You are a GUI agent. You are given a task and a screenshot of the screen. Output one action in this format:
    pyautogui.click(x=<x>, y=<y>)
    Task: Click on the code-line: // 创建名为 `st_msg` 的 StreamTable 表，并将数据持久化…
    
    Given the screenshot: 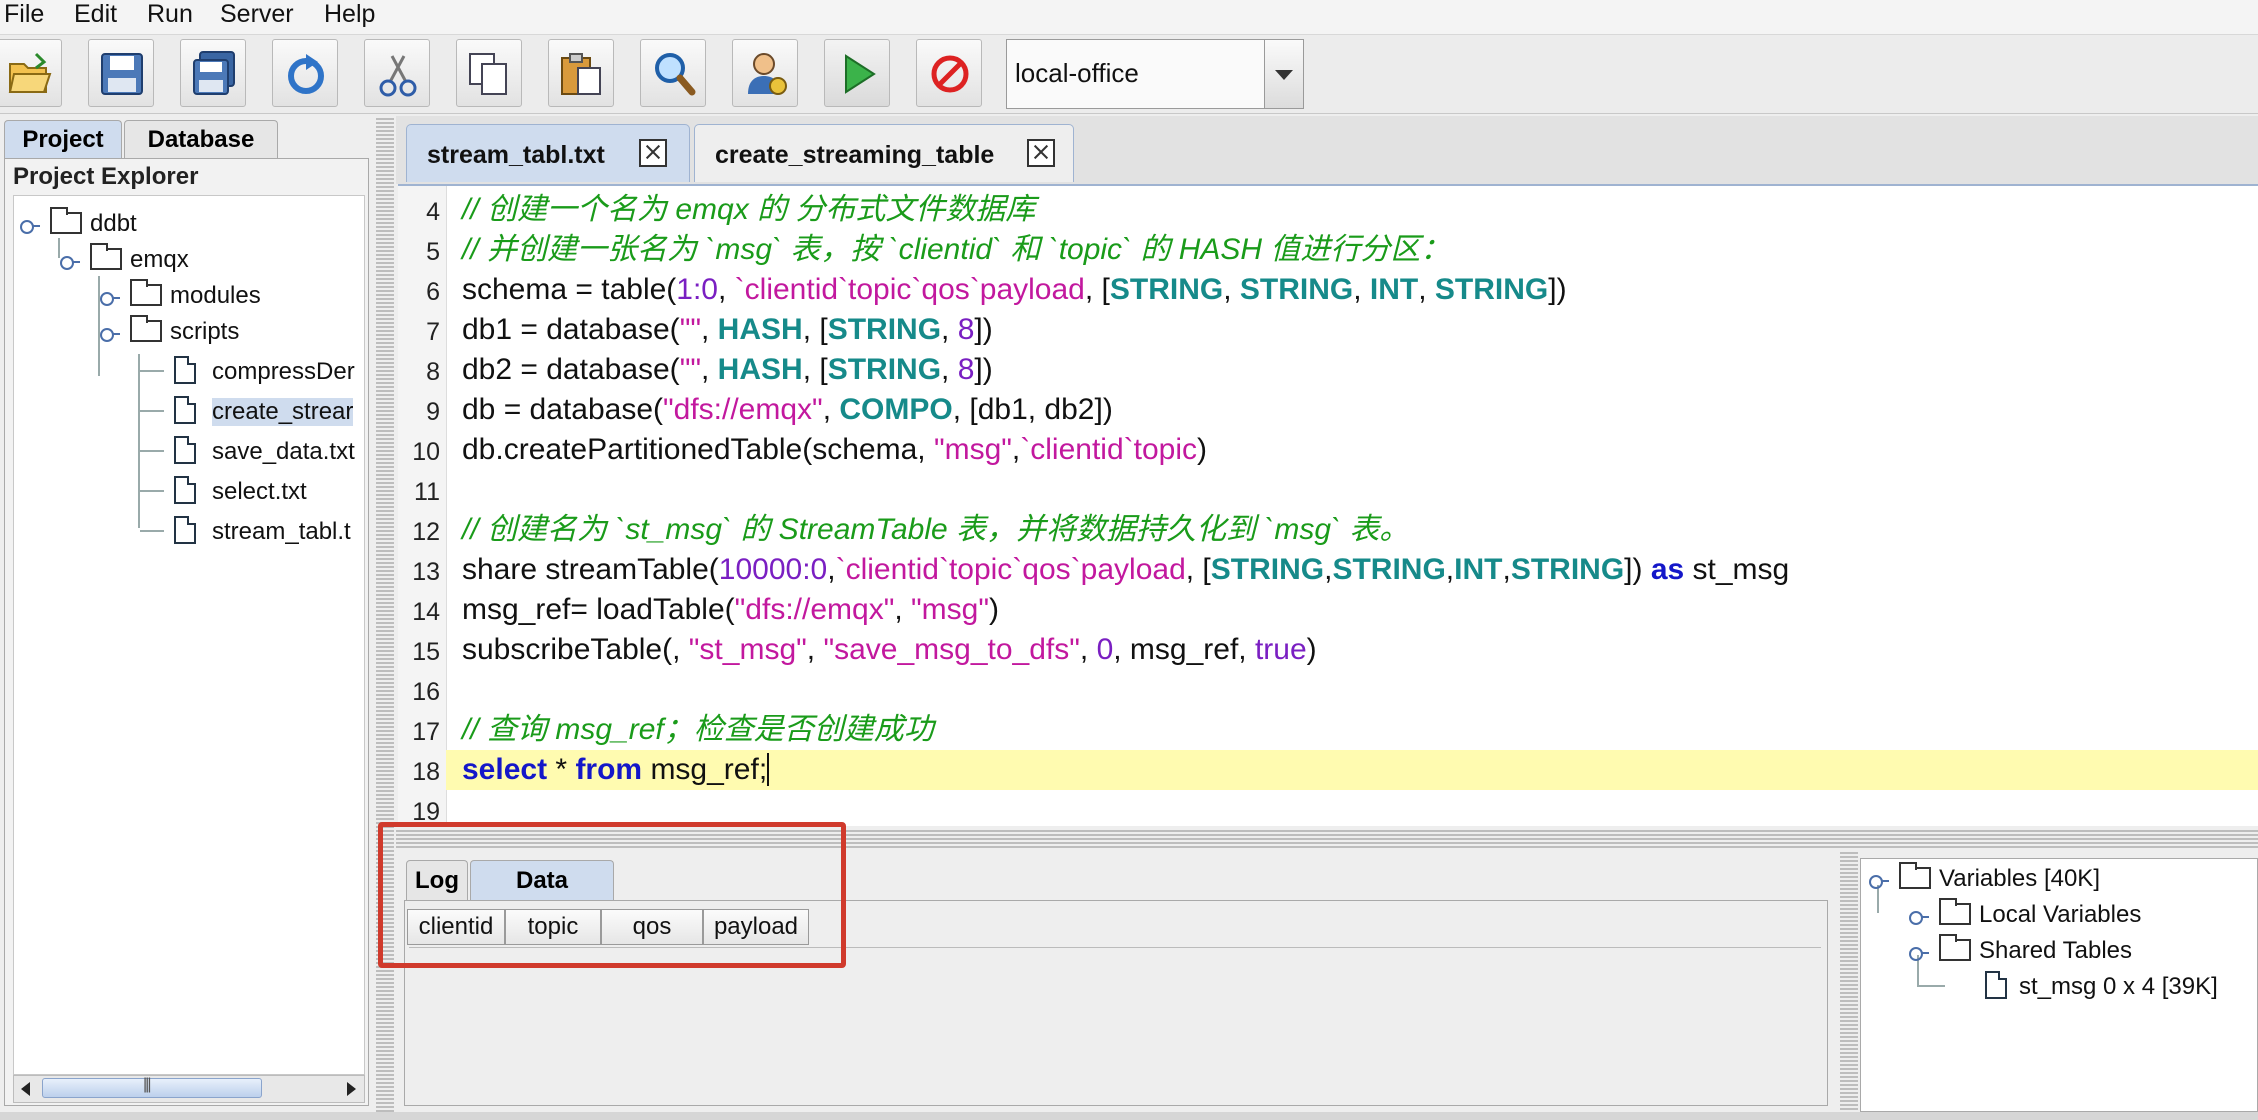 What is the action you would take?
    pyautogui.click(x=935, y=530)
    